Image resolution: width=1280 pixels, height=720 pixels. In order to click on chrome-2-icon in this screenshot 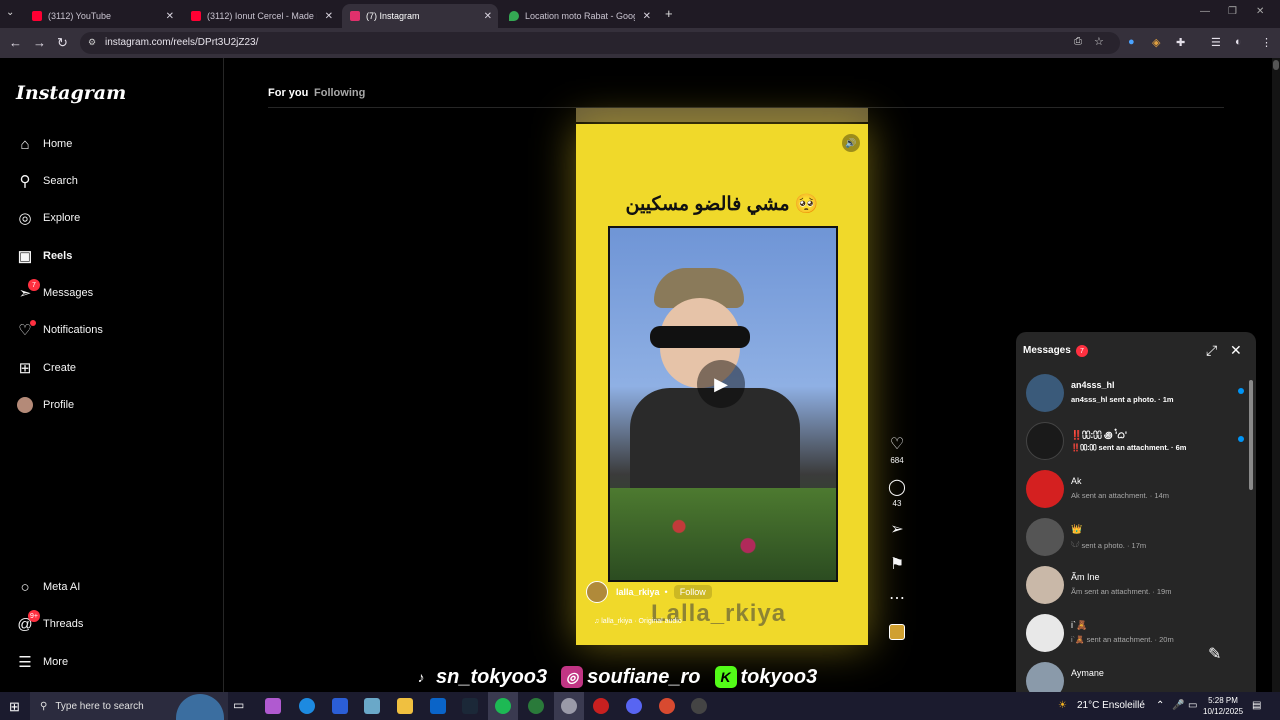, I will do `click(667, 706)`.